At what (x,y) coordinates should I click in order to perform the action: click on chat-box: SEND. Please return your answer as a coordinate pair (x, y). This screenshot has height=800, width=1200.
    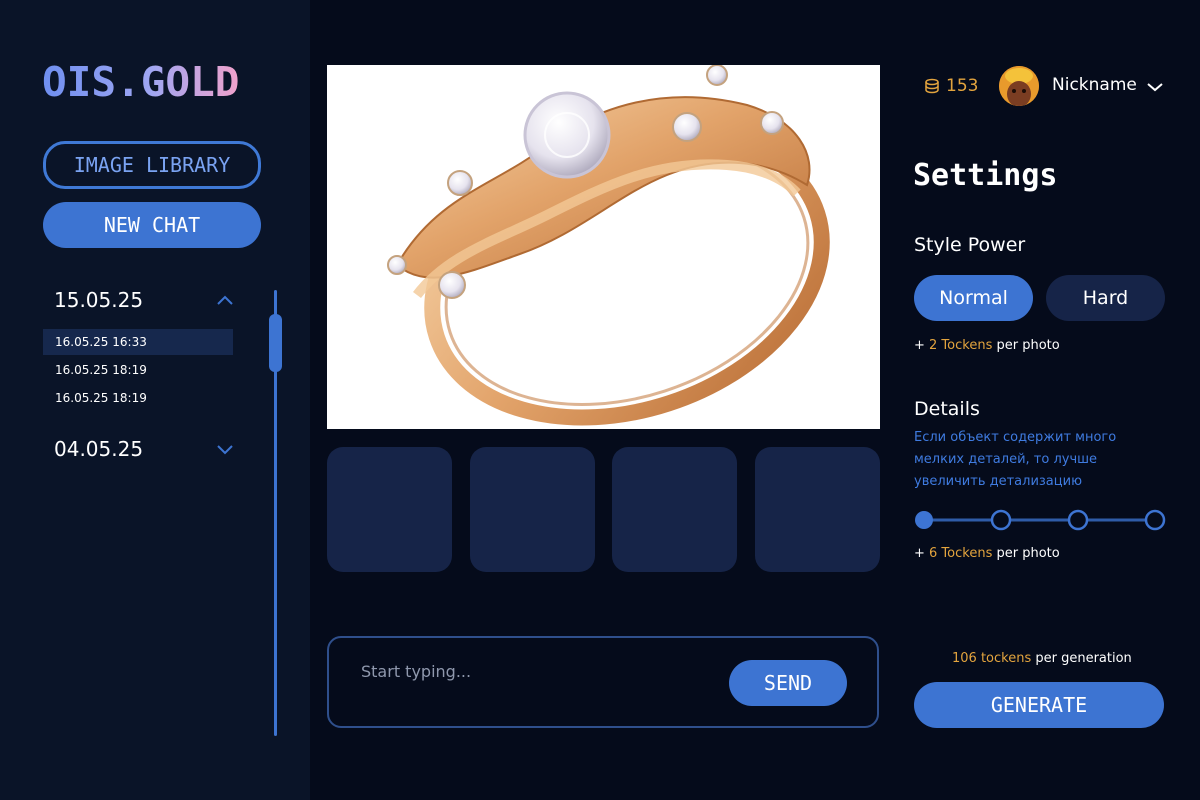
    Looking at the image, I should click on (603, 682).